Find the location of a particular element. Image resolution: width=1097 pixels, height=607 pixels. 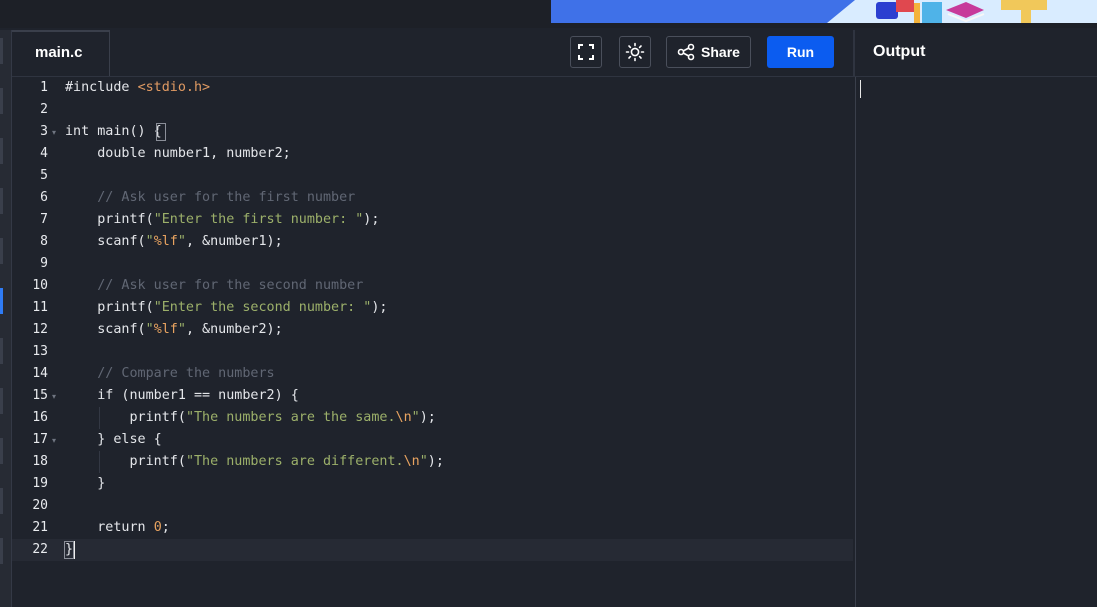

fullscreen-button is located at coordinates (586, 52).